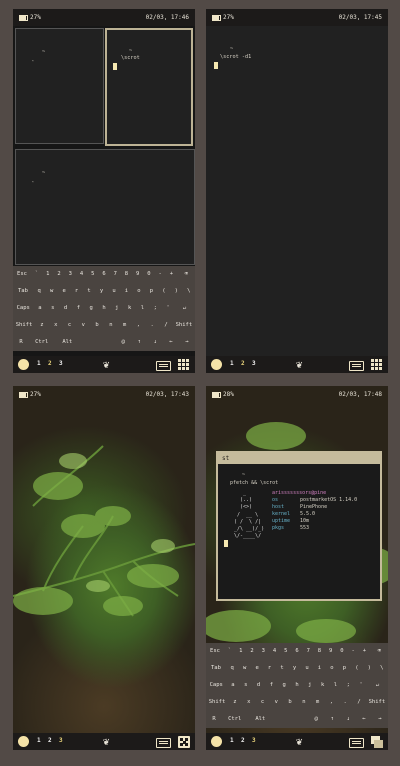 This screenshot has height=766, width=400. Describe the element at coordinates (97, 325) in the screenshot. I see `key-b: b` at that location.